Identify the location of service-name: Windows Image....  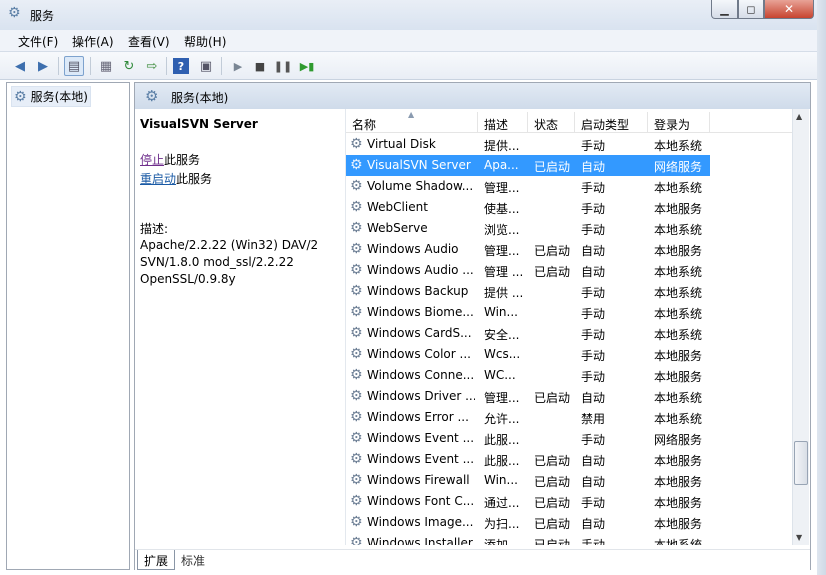
(420, 522).